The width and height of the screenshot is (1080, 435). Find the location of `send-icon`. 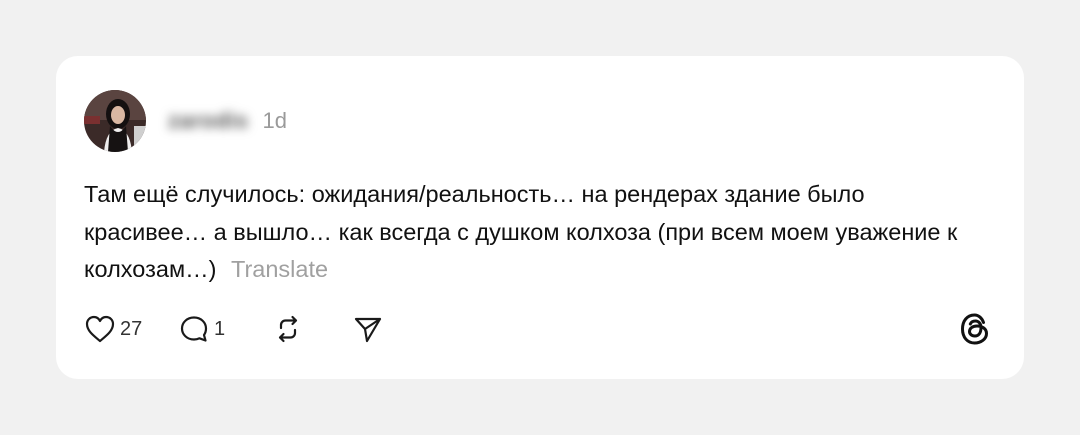

send-icon is located at coordinates (368, 329).